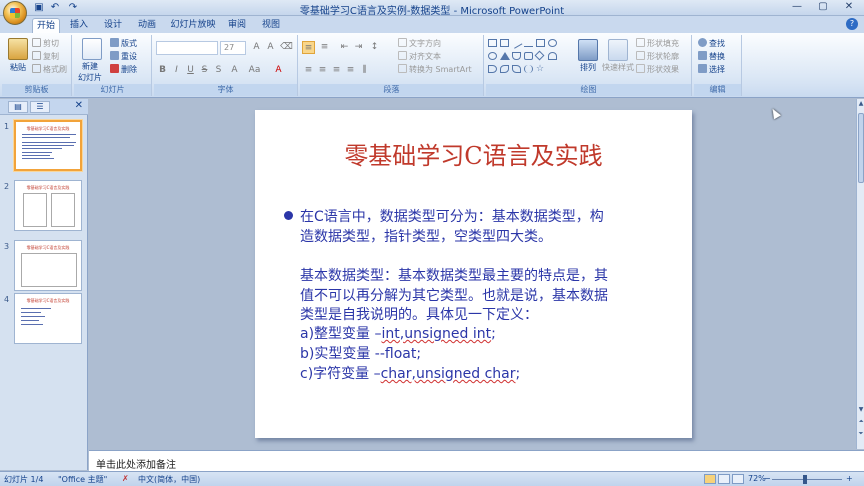  What do you see at coordinates (860, 274) in the screenshot?
I see `vertical-scrollbar: ▲ ▼ ⏶ ⏷` at bounding box center [860, 274].